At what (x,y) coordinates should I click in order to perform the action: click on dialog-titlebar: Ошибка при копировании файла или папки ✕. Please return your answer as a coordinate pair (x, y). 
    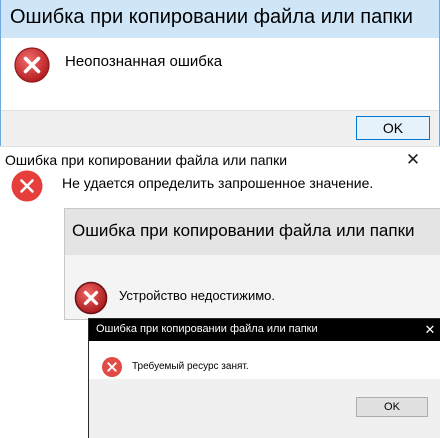
    Looking at the image, I should click on (264, 330).